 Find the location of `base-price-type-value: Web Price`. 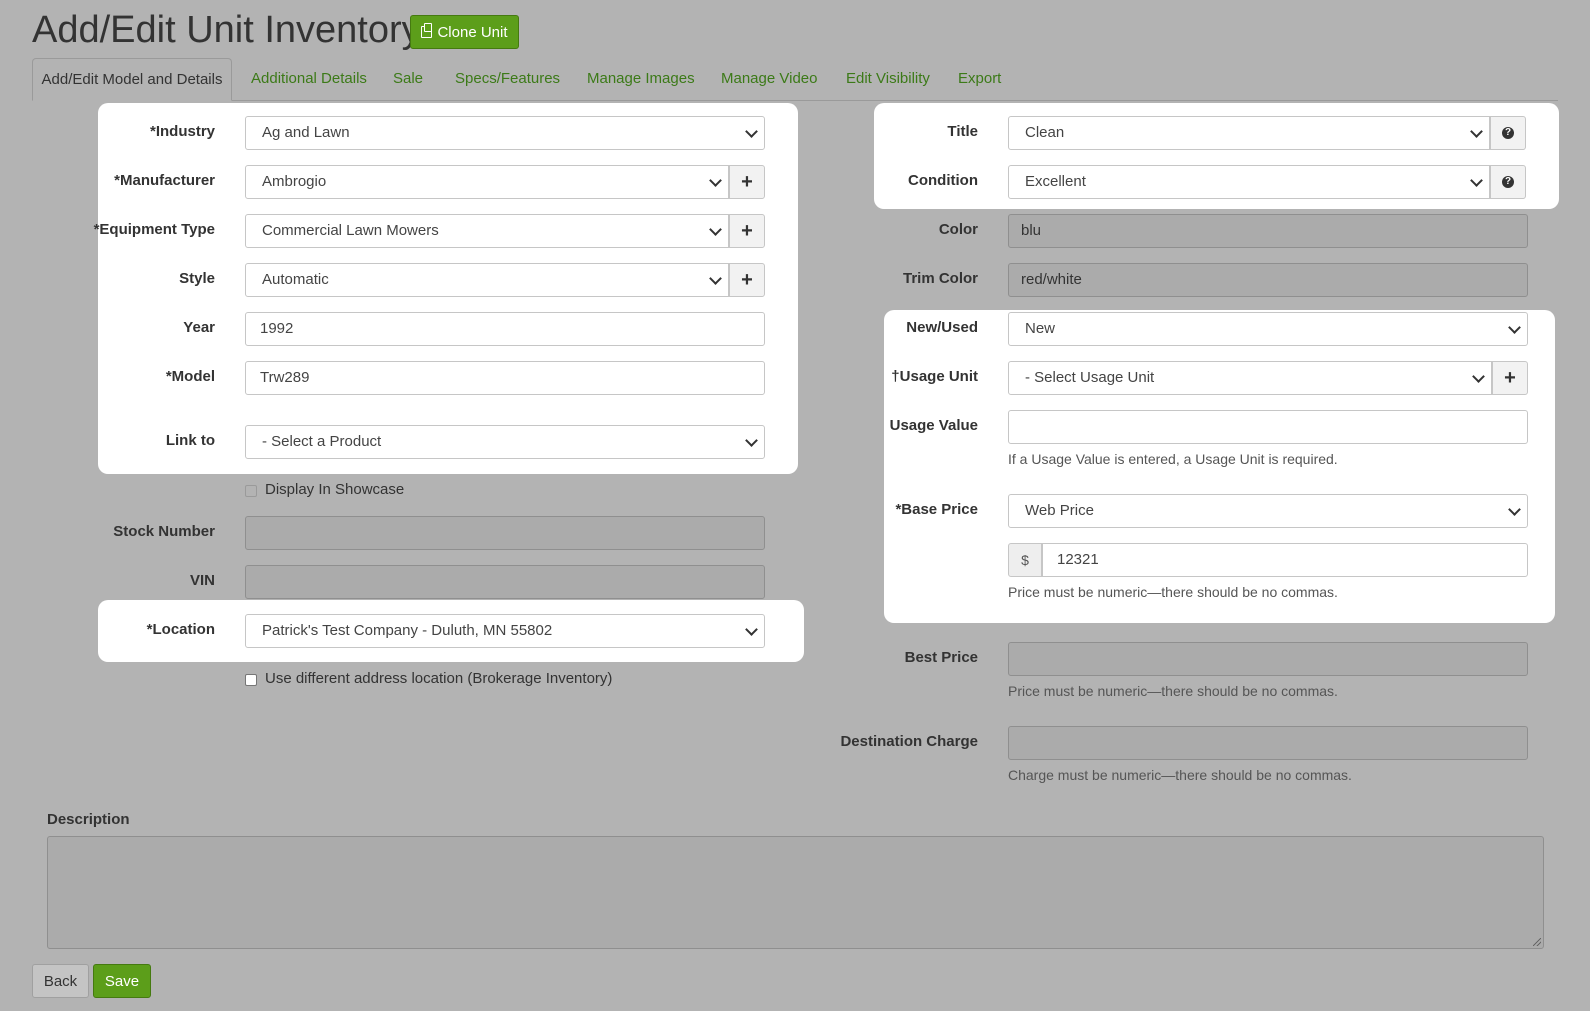

base-price-type-value: Web Price is located at coordinates (1059, 510).